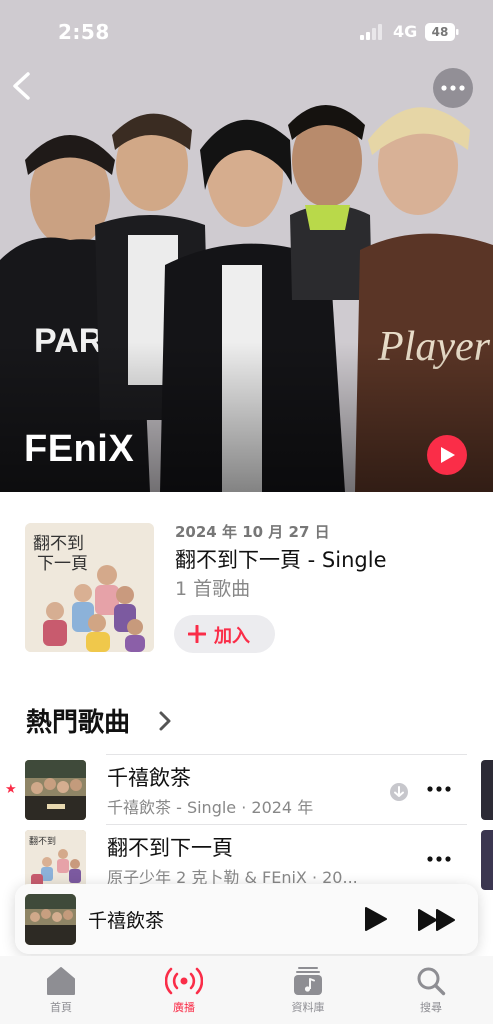  Describe the element at coordinates (431, 981) in the screenshot. I see `search-icon` at that location.